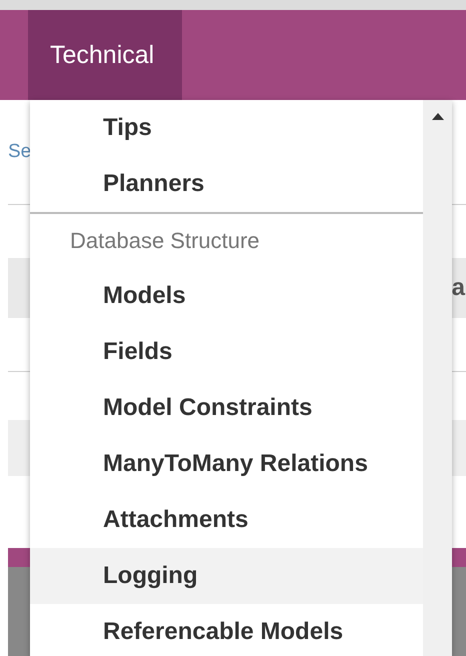 The width and height of the screenshot is (466, 656). I want to click on search-text: Se, so click(20, 152).